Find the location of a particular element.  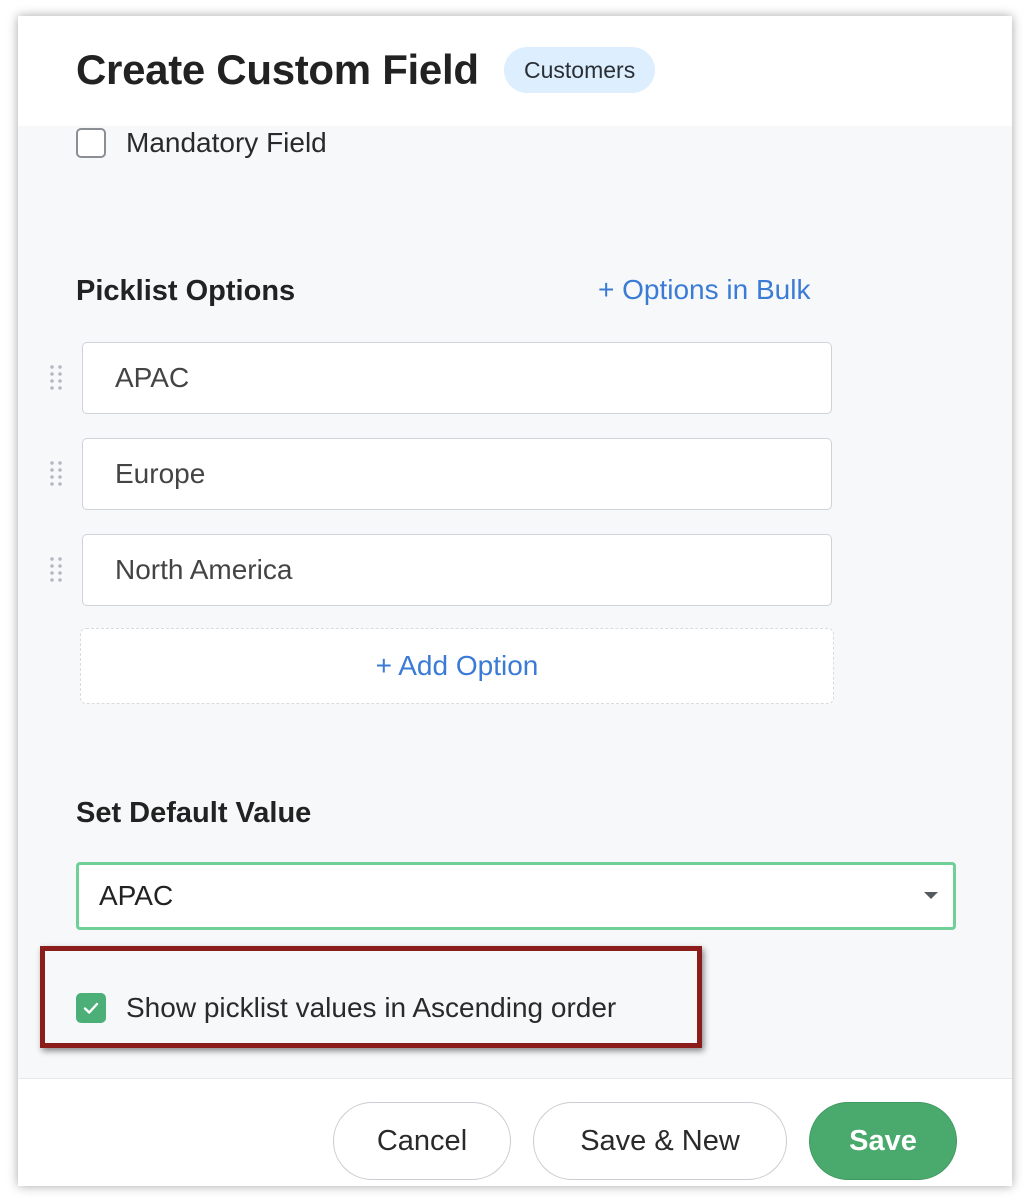

cancel-button: Cancel is located at coordinates (422, 1141).